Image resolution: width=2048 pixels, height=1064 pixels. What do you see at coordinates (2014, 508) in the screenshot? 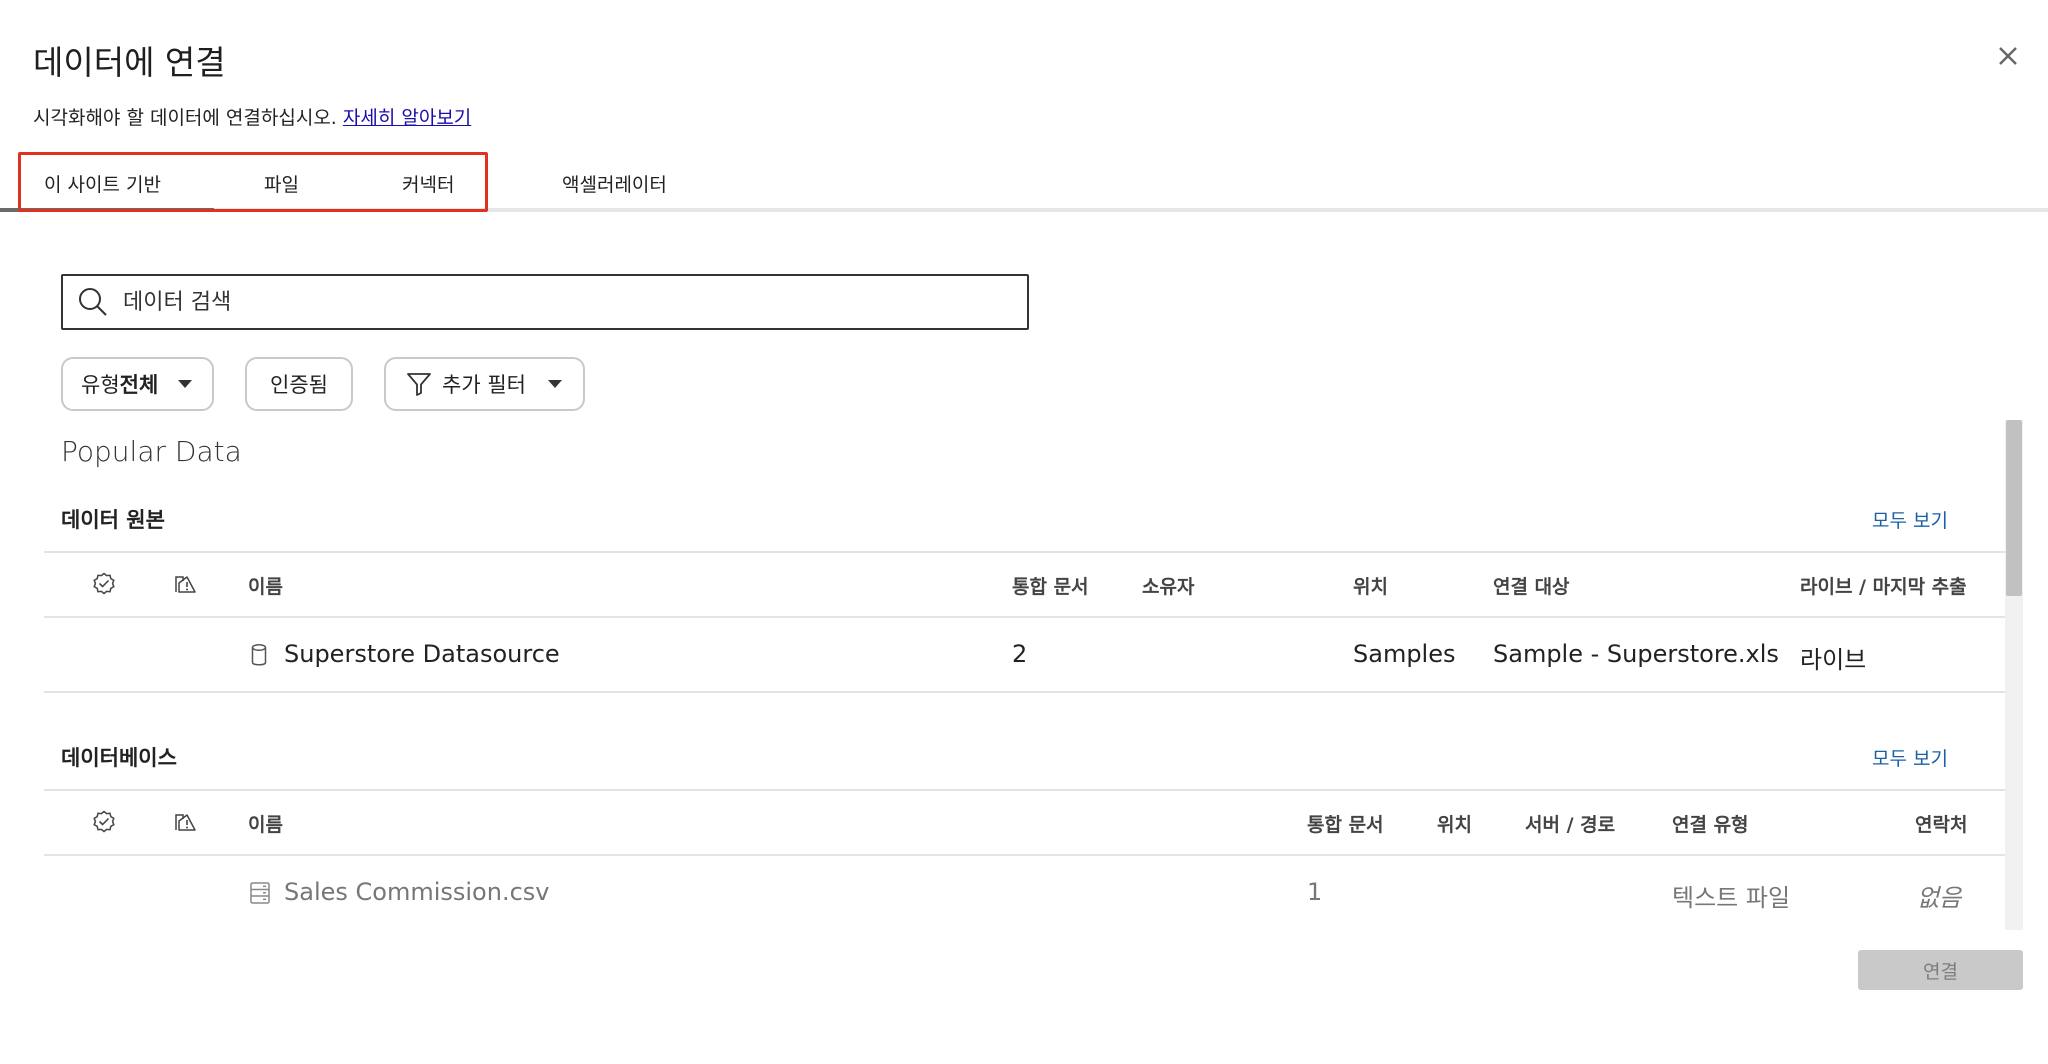
I see `scrollbar-thumb` at bounding box center [2014, 508].